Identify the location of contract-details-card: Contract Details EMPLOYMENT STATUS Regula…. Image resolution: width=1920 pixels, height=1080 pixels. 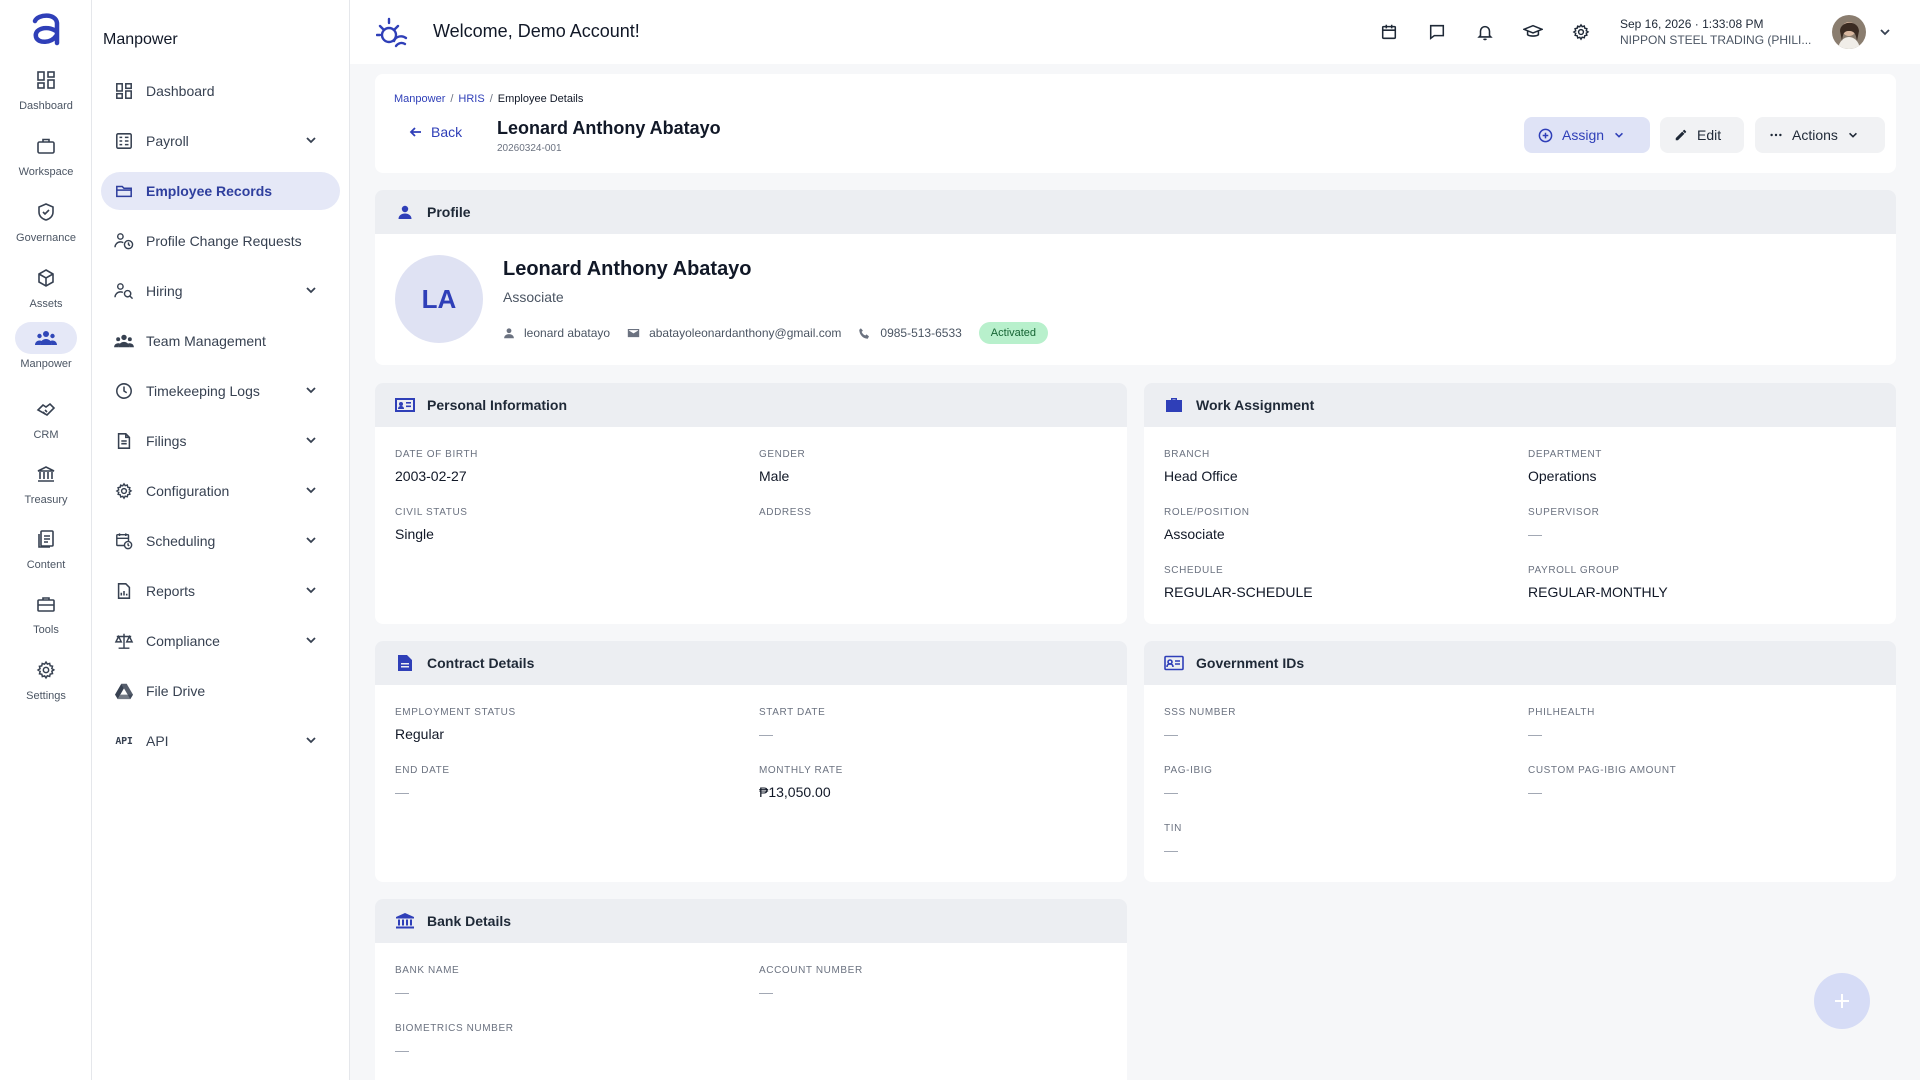
(751, 761).